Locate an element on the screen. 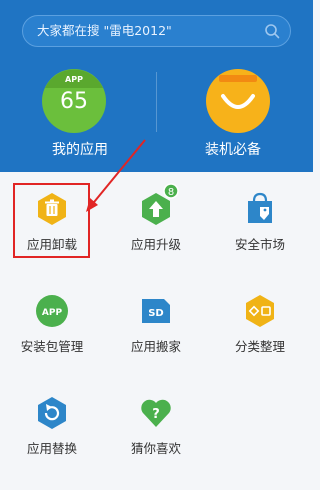 This screenshot has height=490, width=320. update-count: 8 is located at coordinates (171, 192).